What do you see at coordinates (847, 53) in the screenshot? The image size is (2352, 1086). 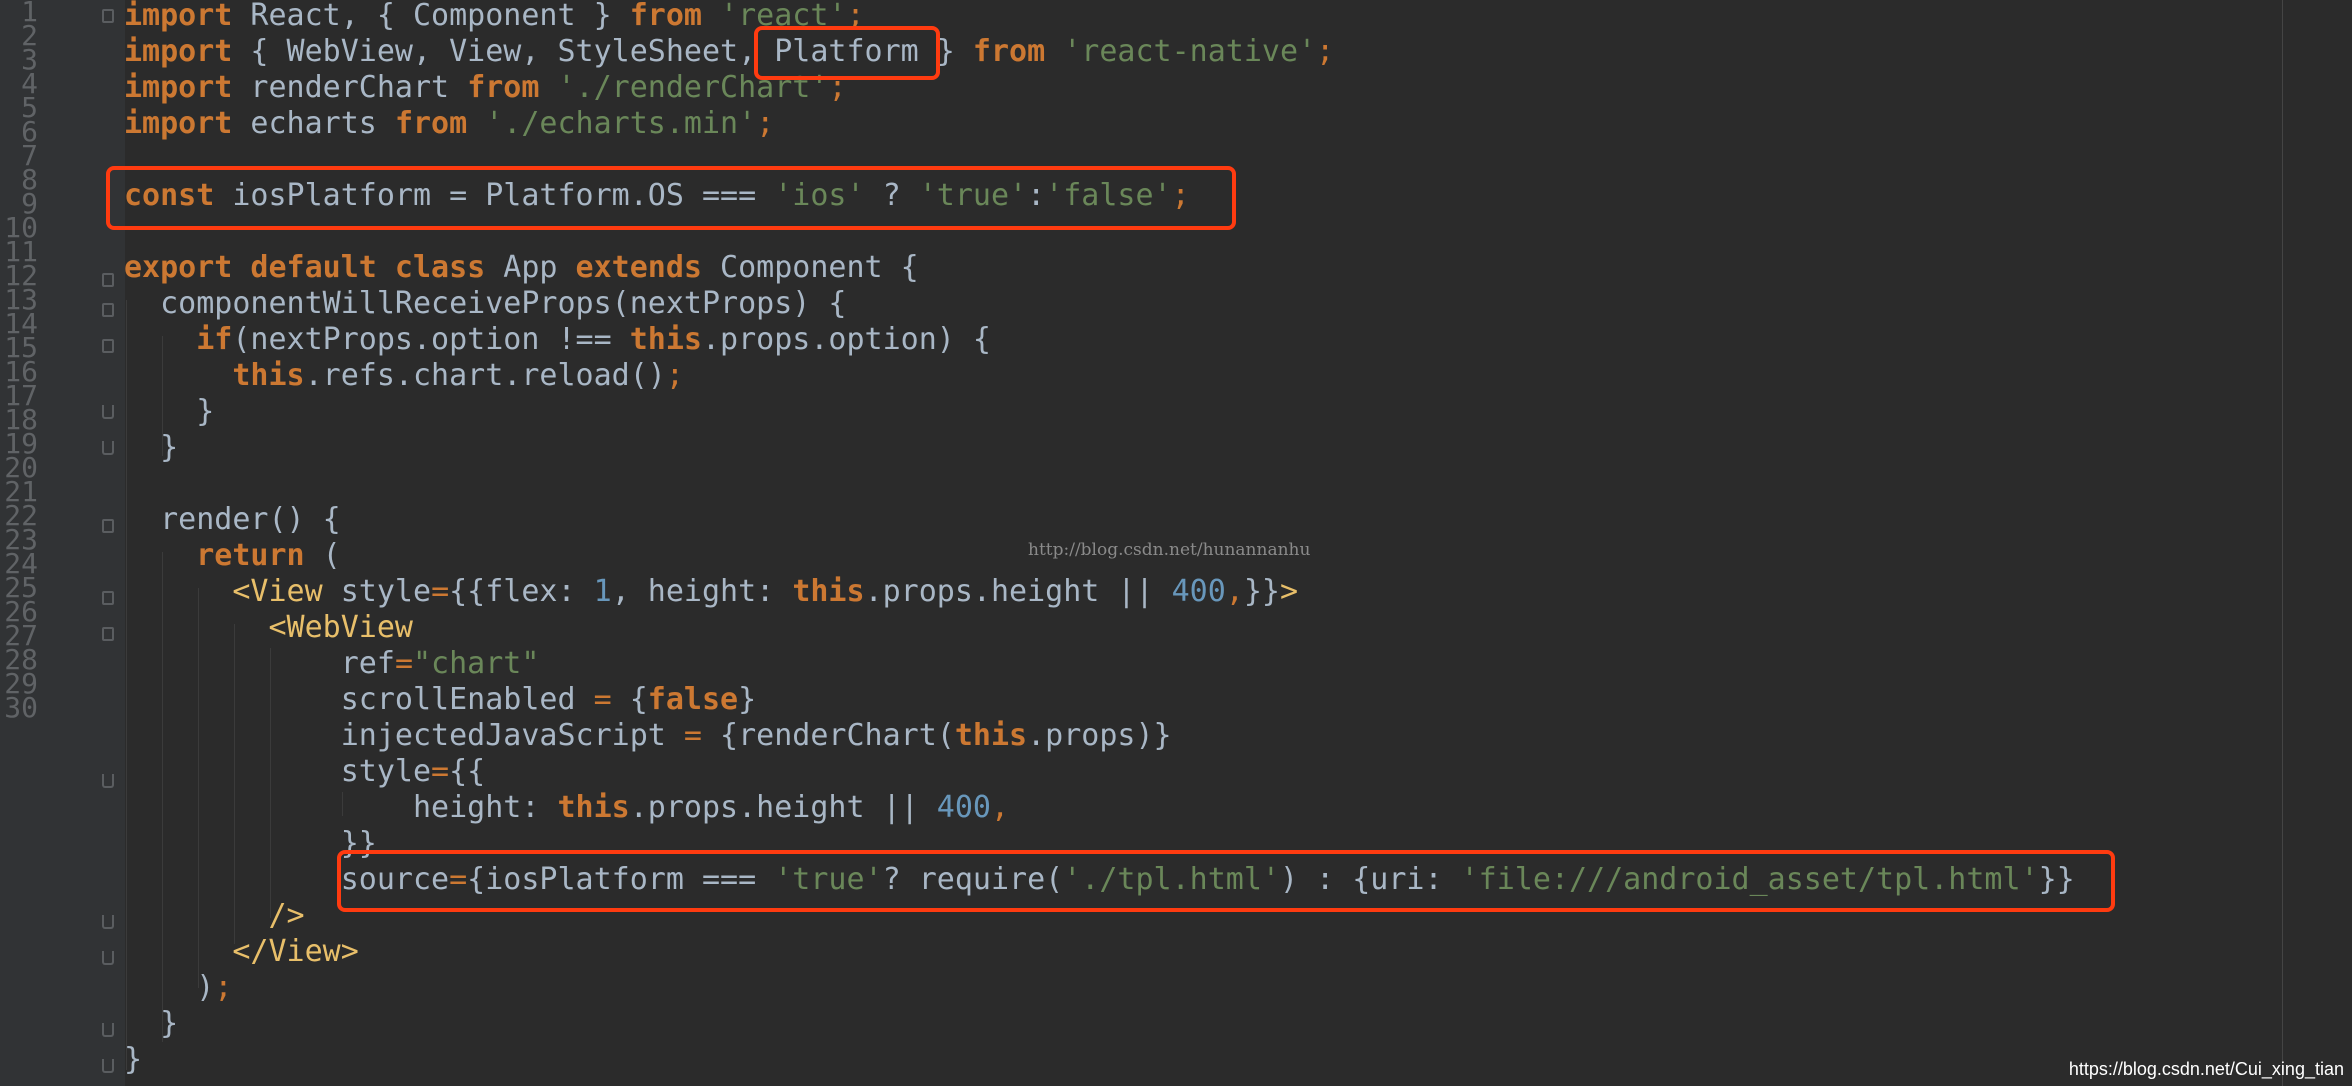 I see `platform-highlight-box` at bounding box center [847, 53].